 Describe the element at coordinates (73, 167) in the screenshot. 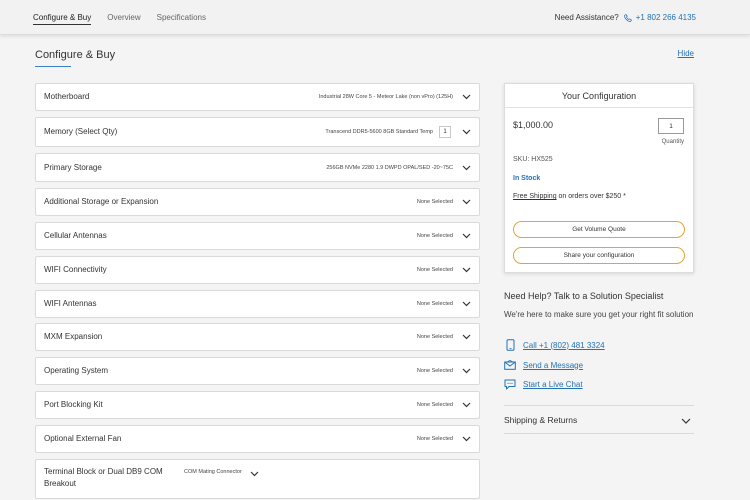

I see `option-label: Primary Storage` at that location.